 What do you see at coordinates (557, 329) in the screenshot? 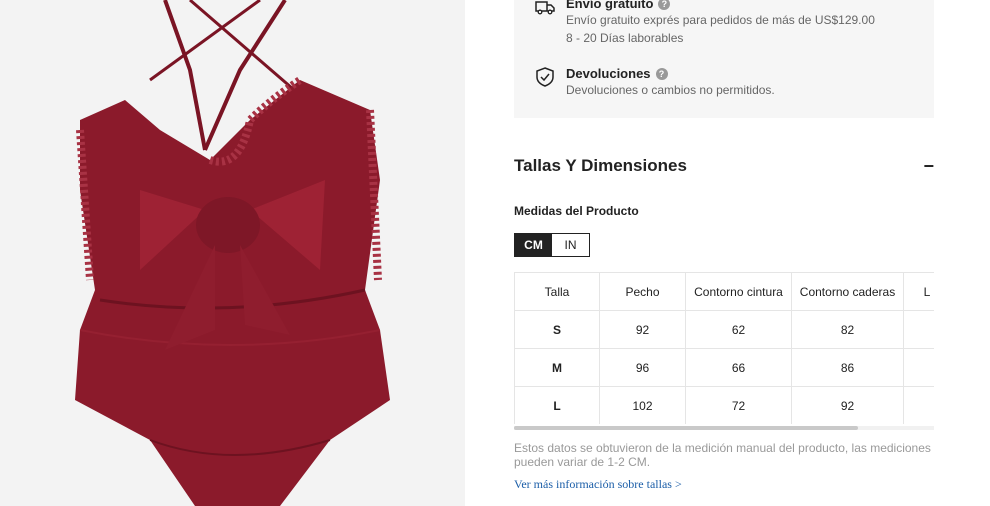
I see `cell-size: S` at bounding box center [557, 329].